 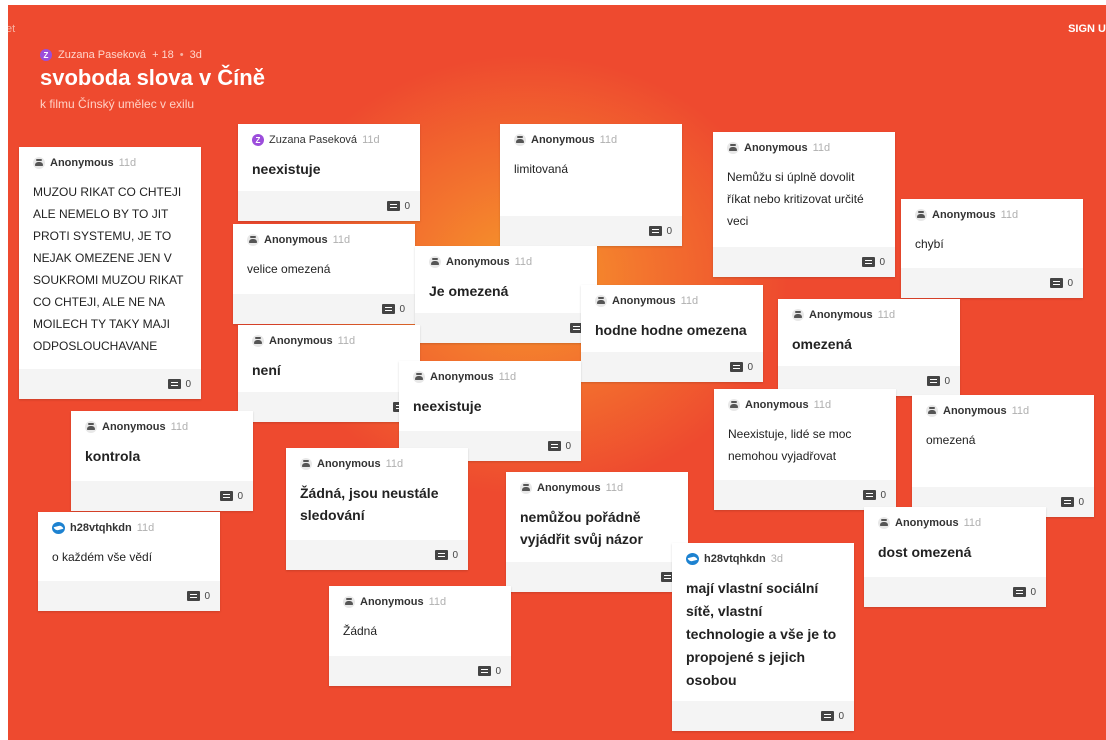 I want to click on board-meta: Z Zuzana Paseková + 18 • 3d, so click(x=121, y=55).